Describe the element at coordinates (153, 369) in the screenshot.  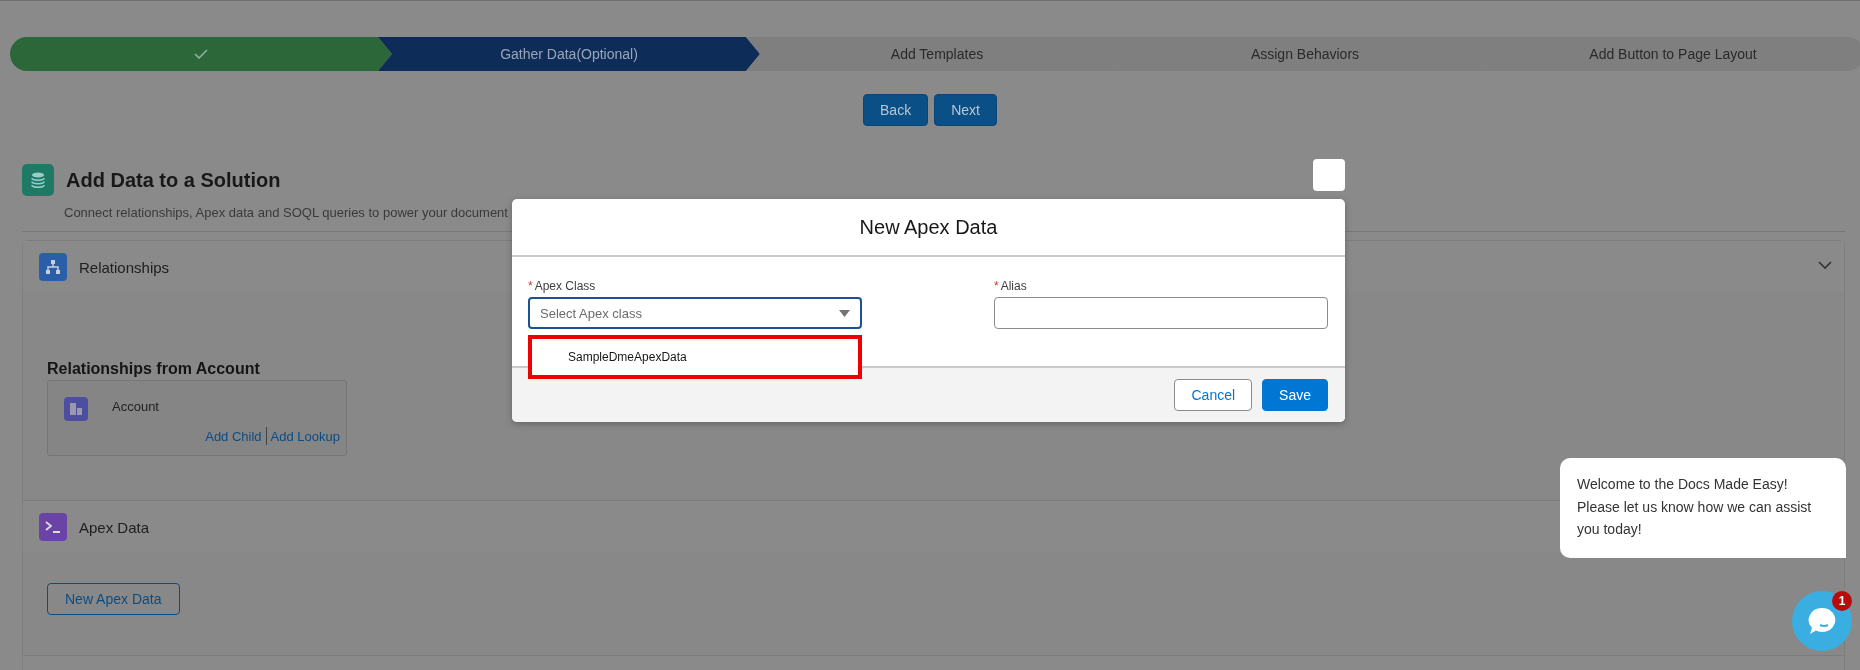
I see `group-title: Relationships from Account` at that location.